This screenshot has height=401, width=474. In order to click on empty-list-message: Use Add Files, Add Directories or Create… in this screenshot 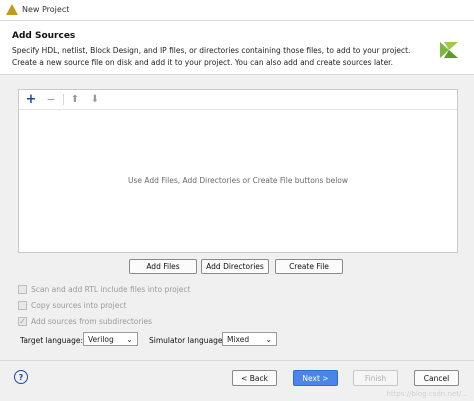, I will do `click(238, 180)`.